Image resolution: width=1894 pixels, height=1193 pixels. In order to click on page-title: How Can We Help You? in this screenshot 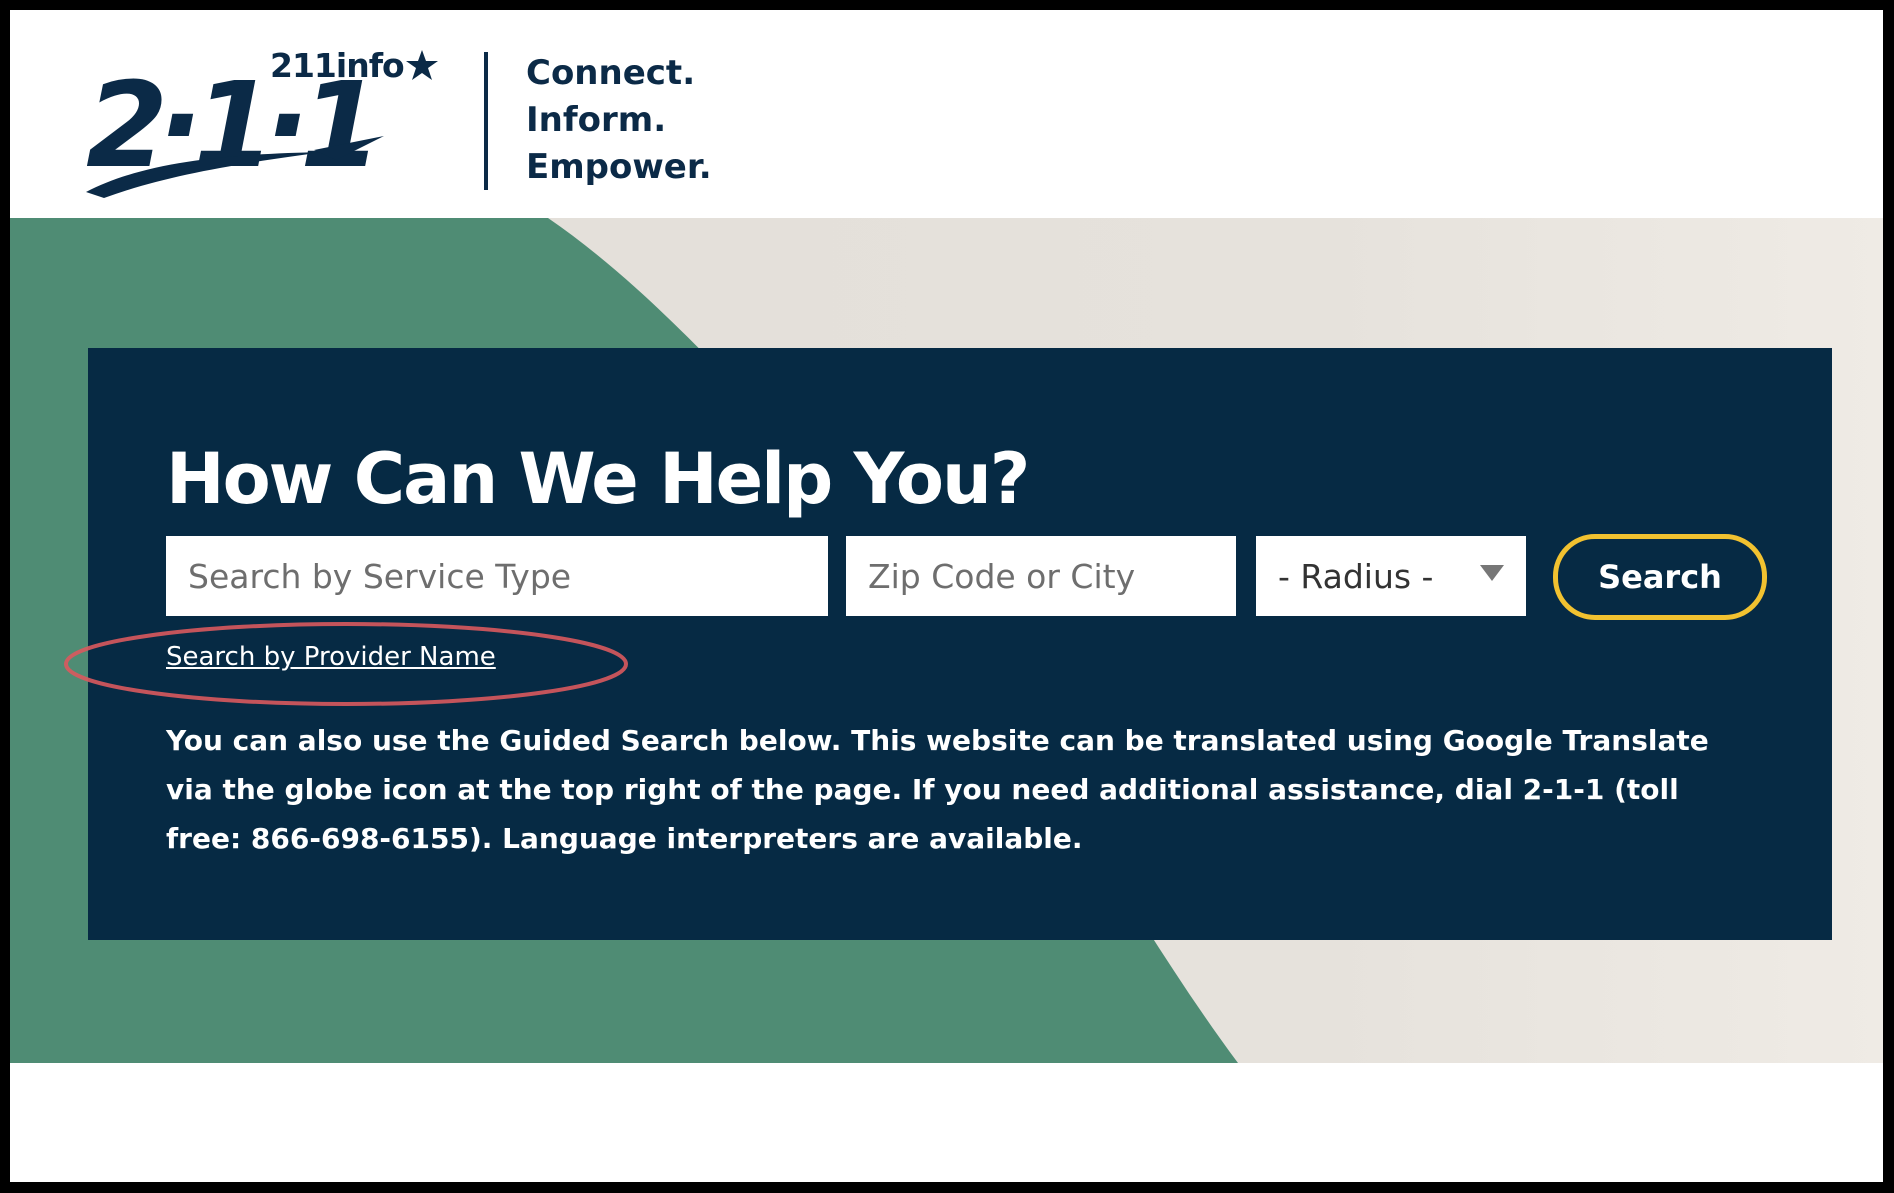, I will do `click(598, 479)`.